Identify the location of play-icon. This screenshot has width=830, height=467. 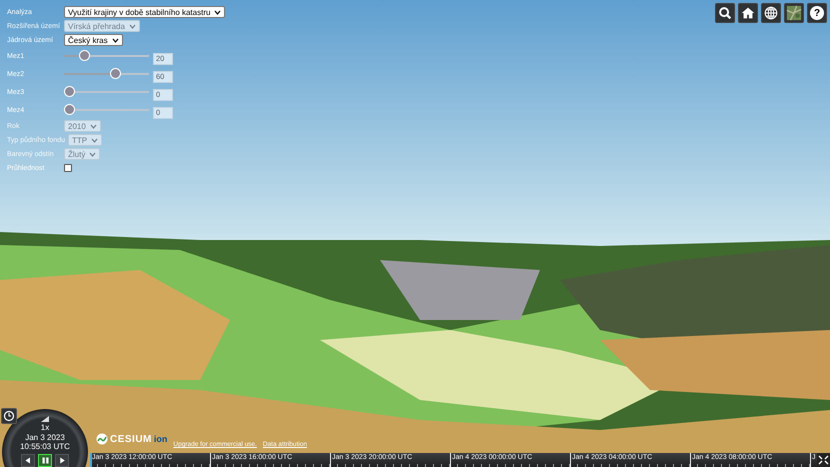
(62, 460).